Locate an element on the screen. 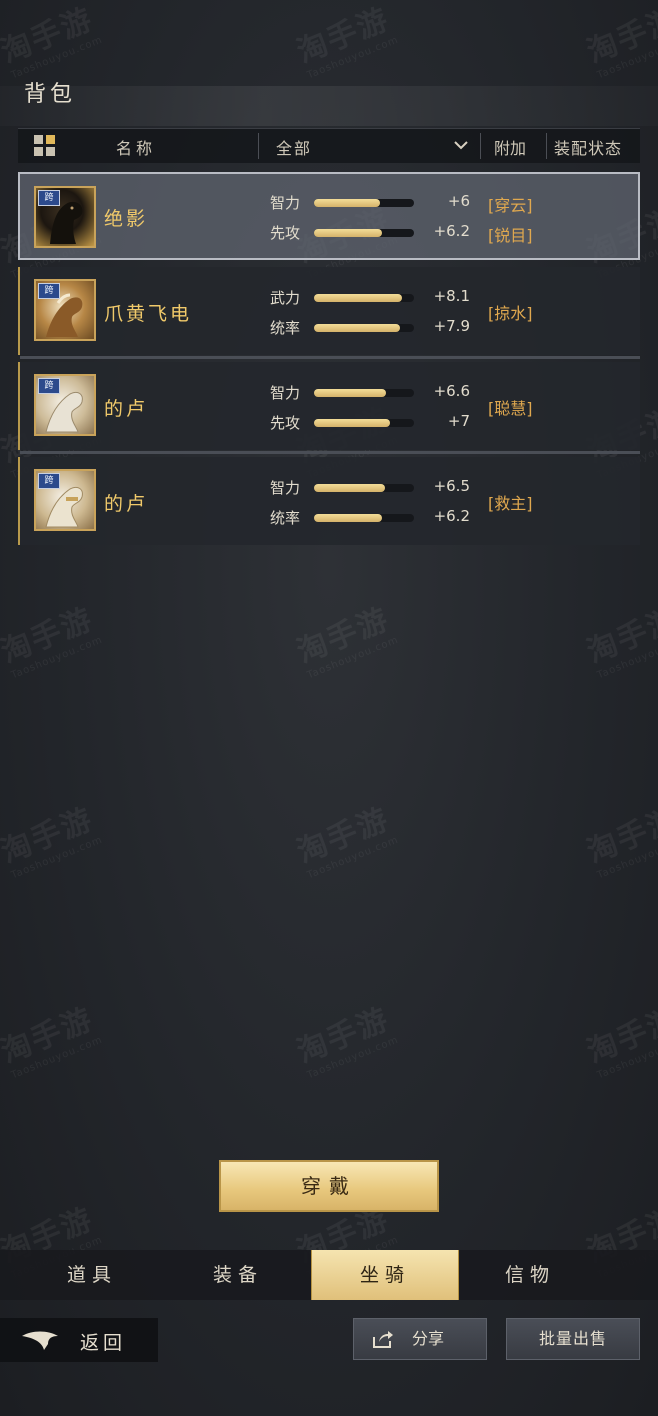  category-tabs: 道具 装备 坐骑 信物 is located at coordinates (329, 1275).